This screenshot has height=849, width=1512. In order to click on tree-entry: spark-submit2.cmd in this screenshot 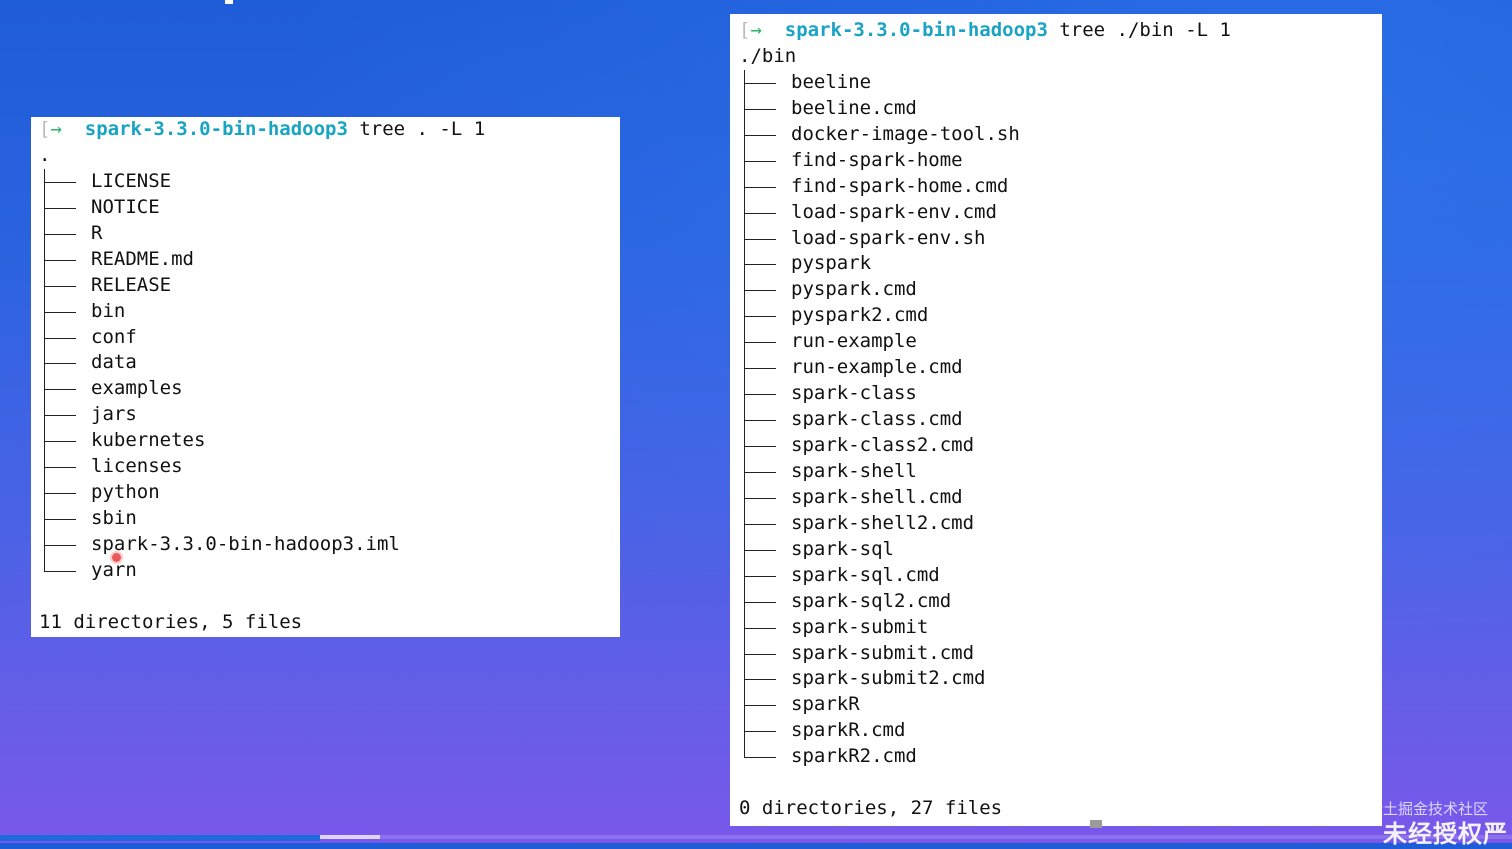, I will do `click(1060, 679)`.